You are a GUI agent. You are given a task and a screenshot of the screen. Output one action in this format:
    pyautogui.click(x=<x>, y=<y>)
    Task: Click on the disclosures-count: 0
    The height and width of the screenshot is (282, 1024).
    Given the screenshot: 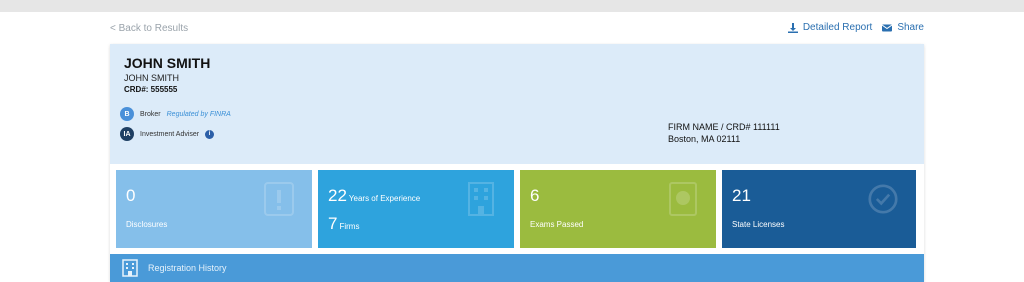 What is the action you would take?
    pyautogui.click(x=131, y=195)
    